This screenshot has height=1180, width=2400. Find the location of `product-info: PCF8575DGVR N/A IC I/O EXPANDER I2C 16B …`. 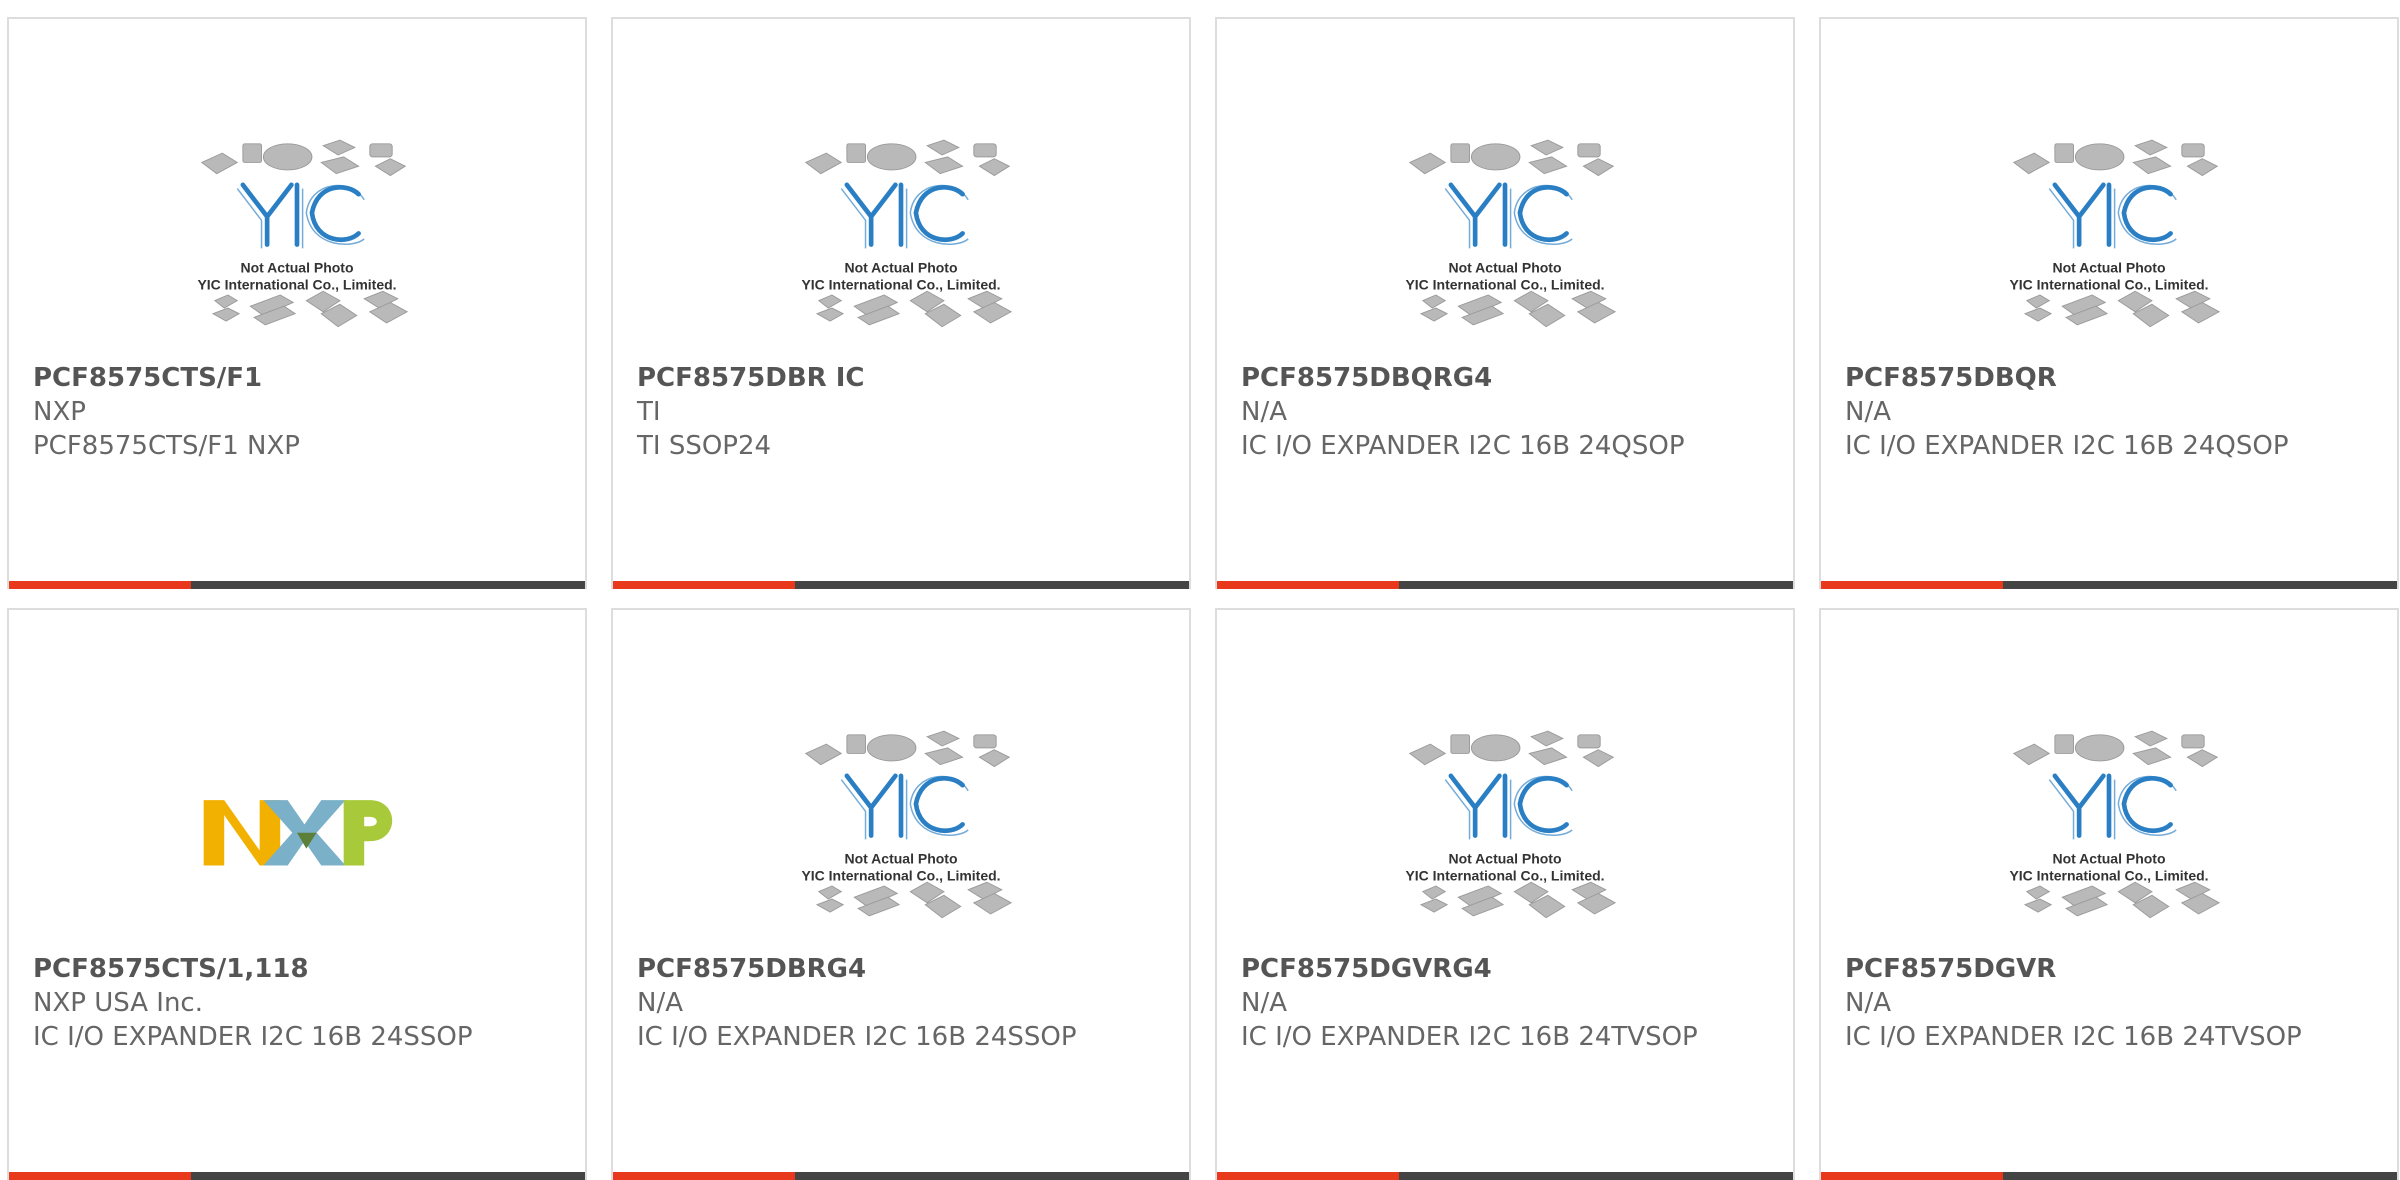

product-info: PCF8575DGVR N/A IC I/O EXPANDER I2C 16B … is located at coordinates (2111, 1003).